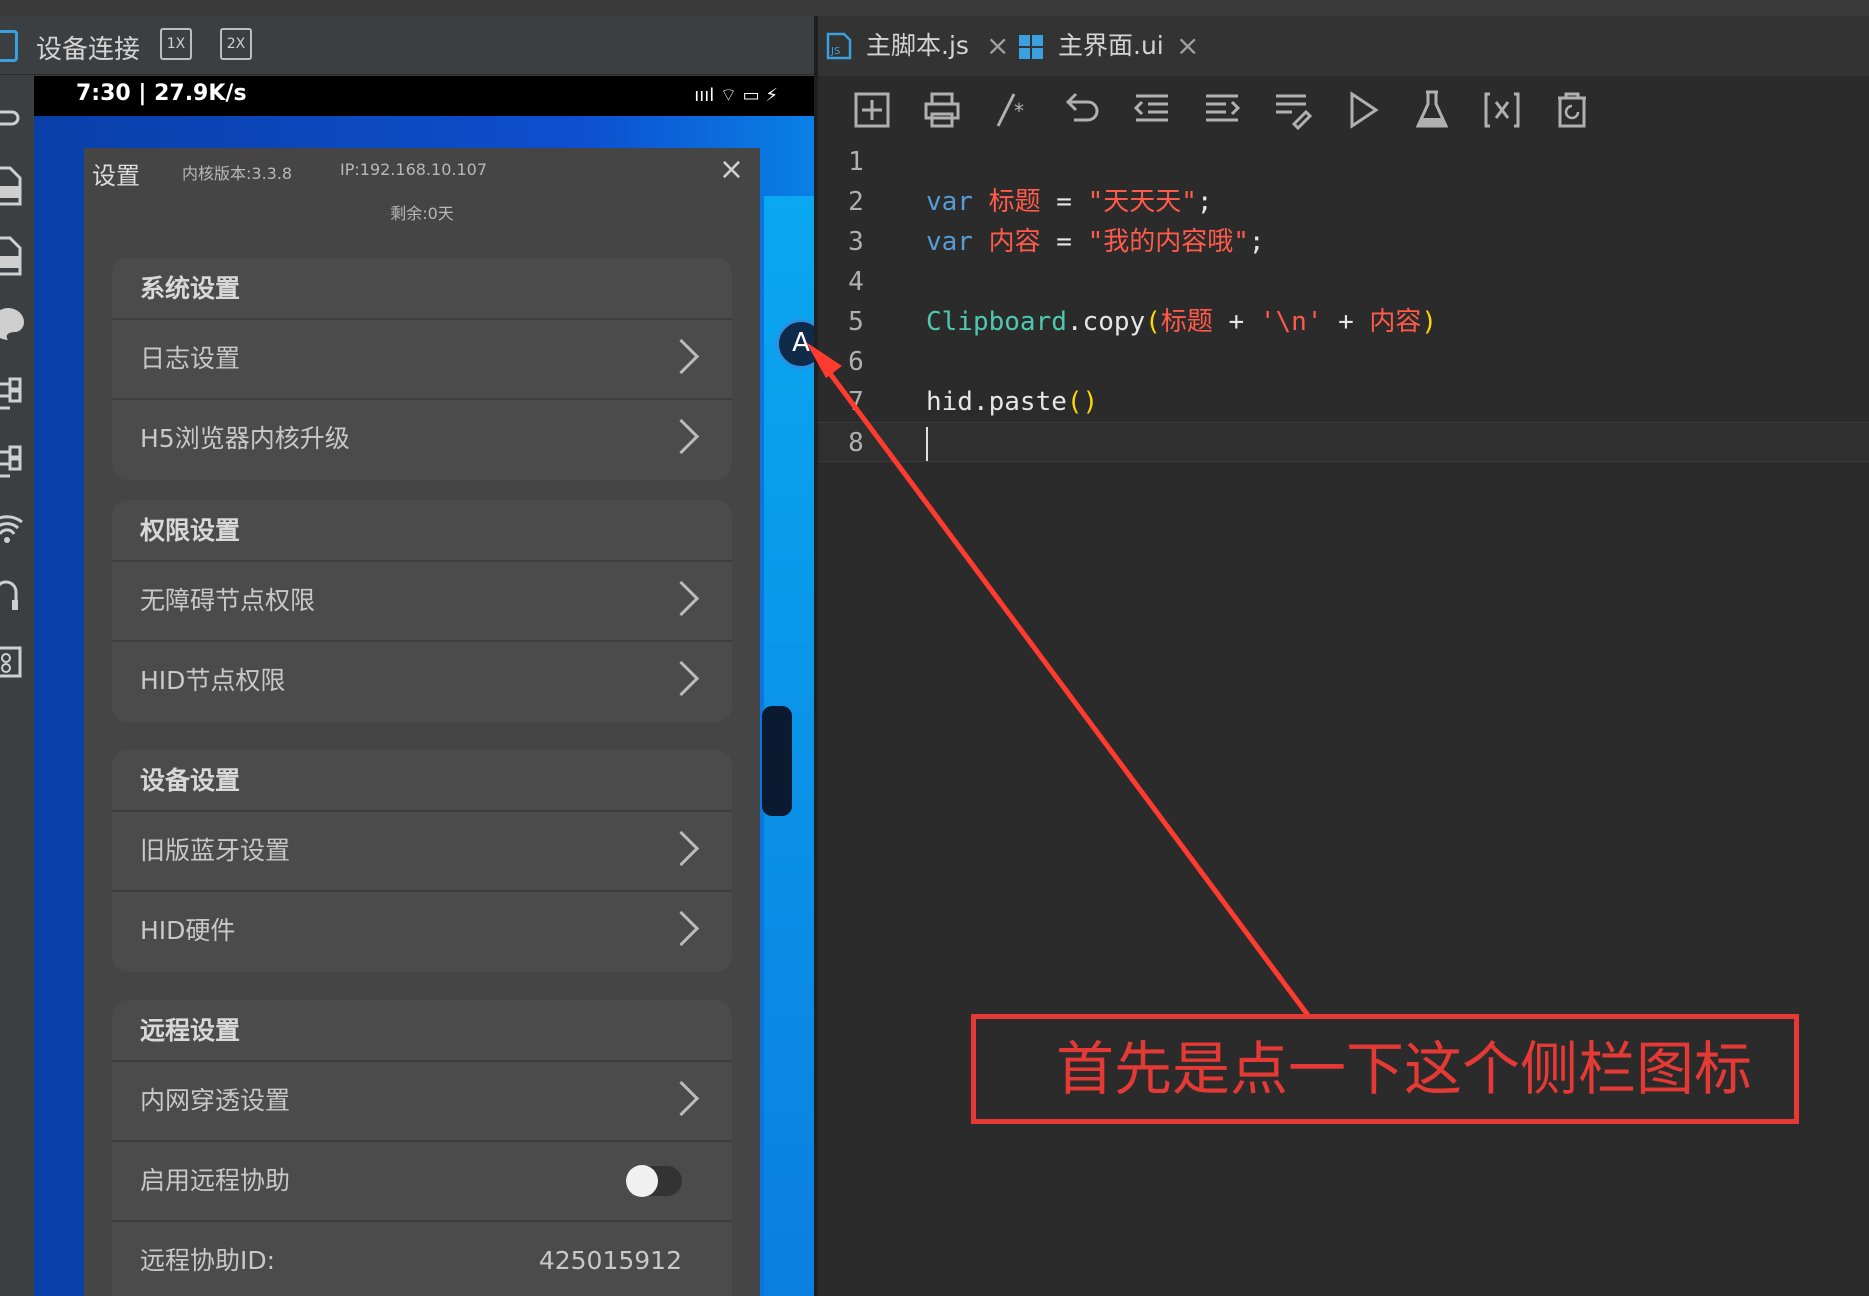  What do you see at coordinates (1343, 46) in the screenshot?
I see `editor-tab-bar: JS 主脚本.js × 主界面.ui ×` at bounding box center [1343, 46].